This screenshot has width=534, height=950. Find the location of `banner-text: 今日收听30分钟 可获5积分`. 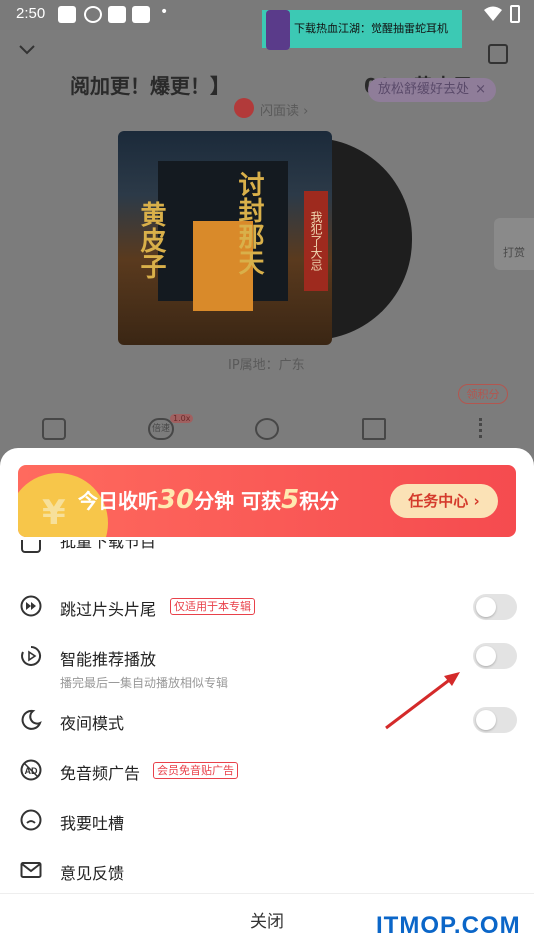

banner-text: 今日收听30分钟 可获5积分 is located at coordinates (208, 500).